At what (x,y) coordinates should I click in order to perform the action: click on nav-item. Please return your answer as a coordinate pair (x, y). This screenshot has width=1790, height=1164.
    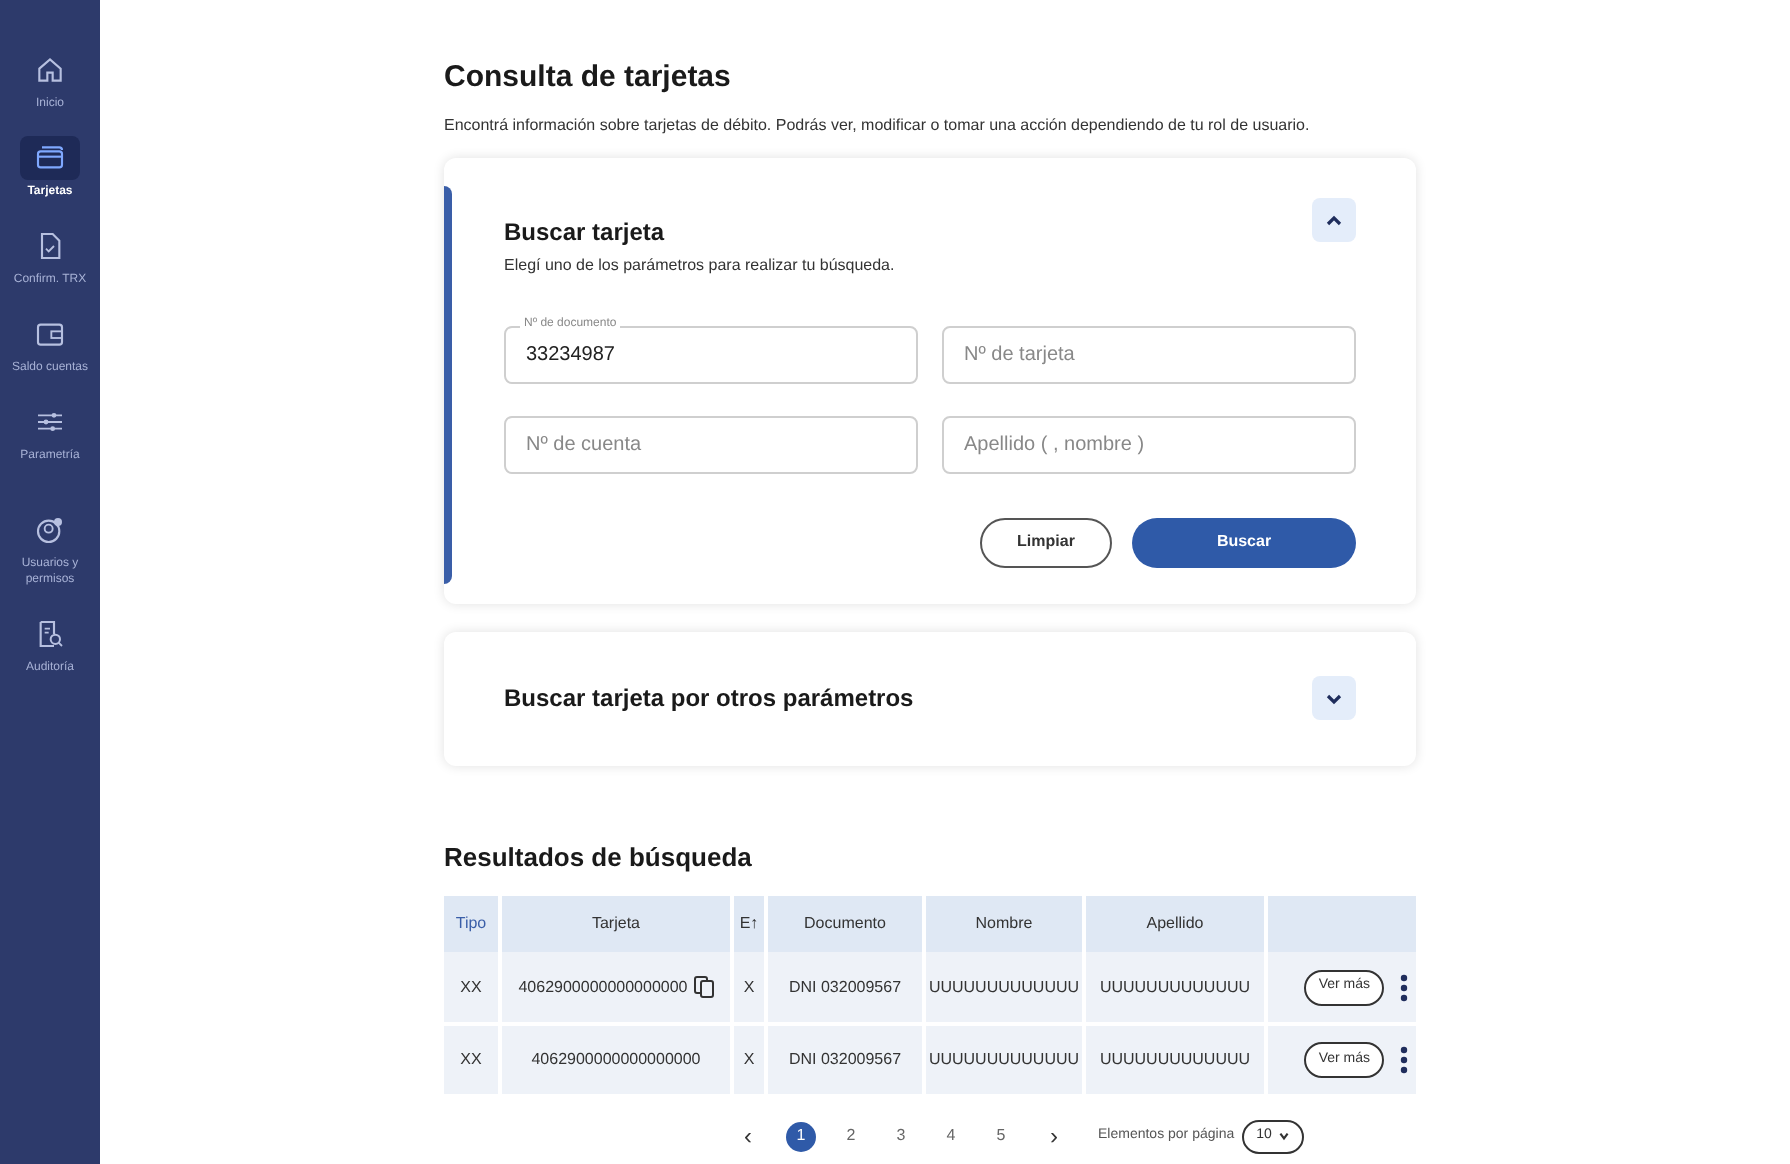
    Looking at the image, I should click on (50, 158).